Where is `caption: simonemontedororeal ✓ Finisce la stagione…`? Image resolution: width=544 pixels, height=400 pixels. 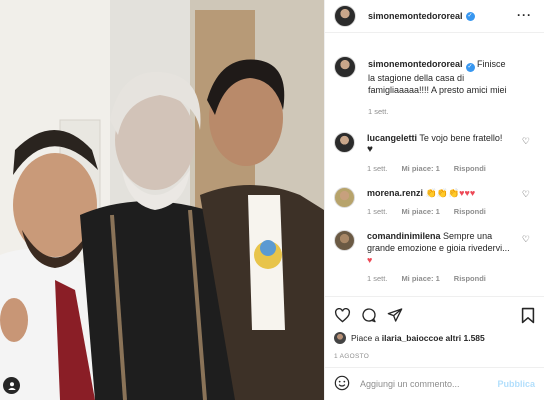 caption: simonemontedororeal ✓ Finisce la stagione… is located at coordinates (434, 86).